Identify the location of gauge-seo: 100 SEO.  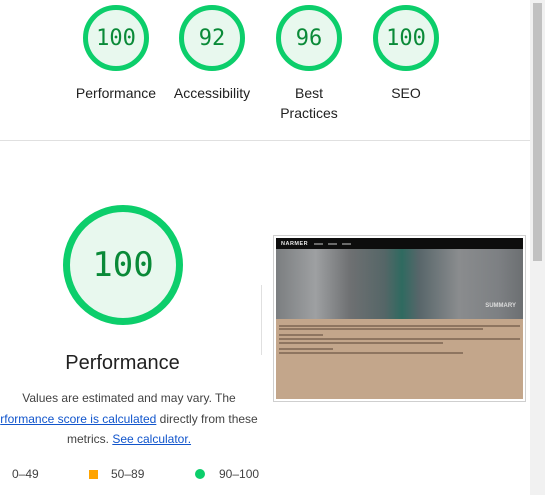
(406, 54).